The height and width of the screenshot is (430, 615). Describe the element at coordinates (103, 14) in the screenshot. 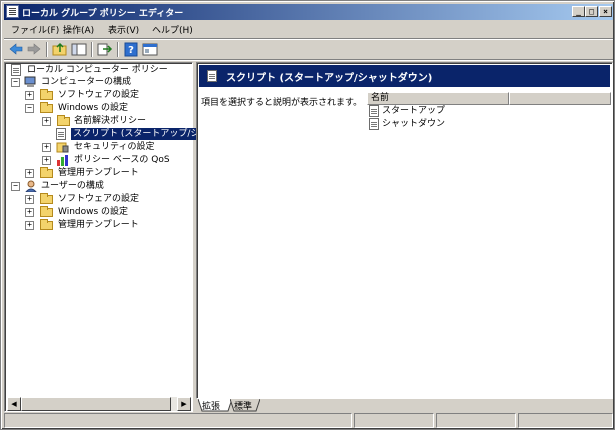

I see `window-title: ローカル グループ ポリシー エディター` at that location.